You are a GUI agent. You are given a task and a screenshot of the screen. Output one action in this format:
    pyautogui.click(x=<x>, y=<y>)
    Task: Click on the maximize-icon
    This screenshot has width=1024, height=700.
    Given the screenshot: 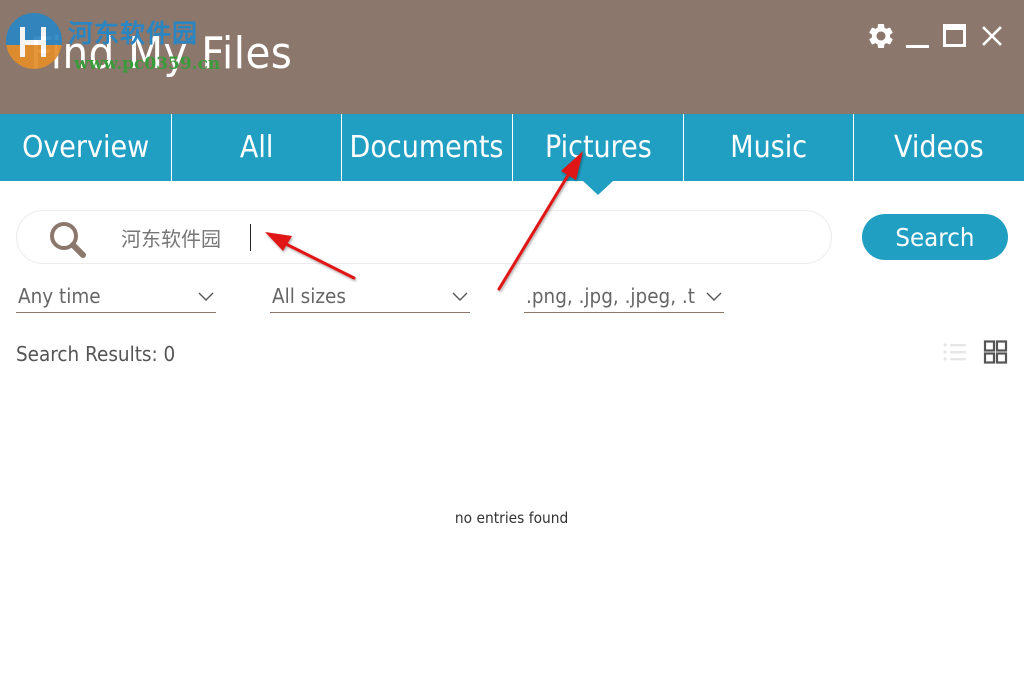 What is the action you would take?
    pyautogui.click(x=954, y=35)
    